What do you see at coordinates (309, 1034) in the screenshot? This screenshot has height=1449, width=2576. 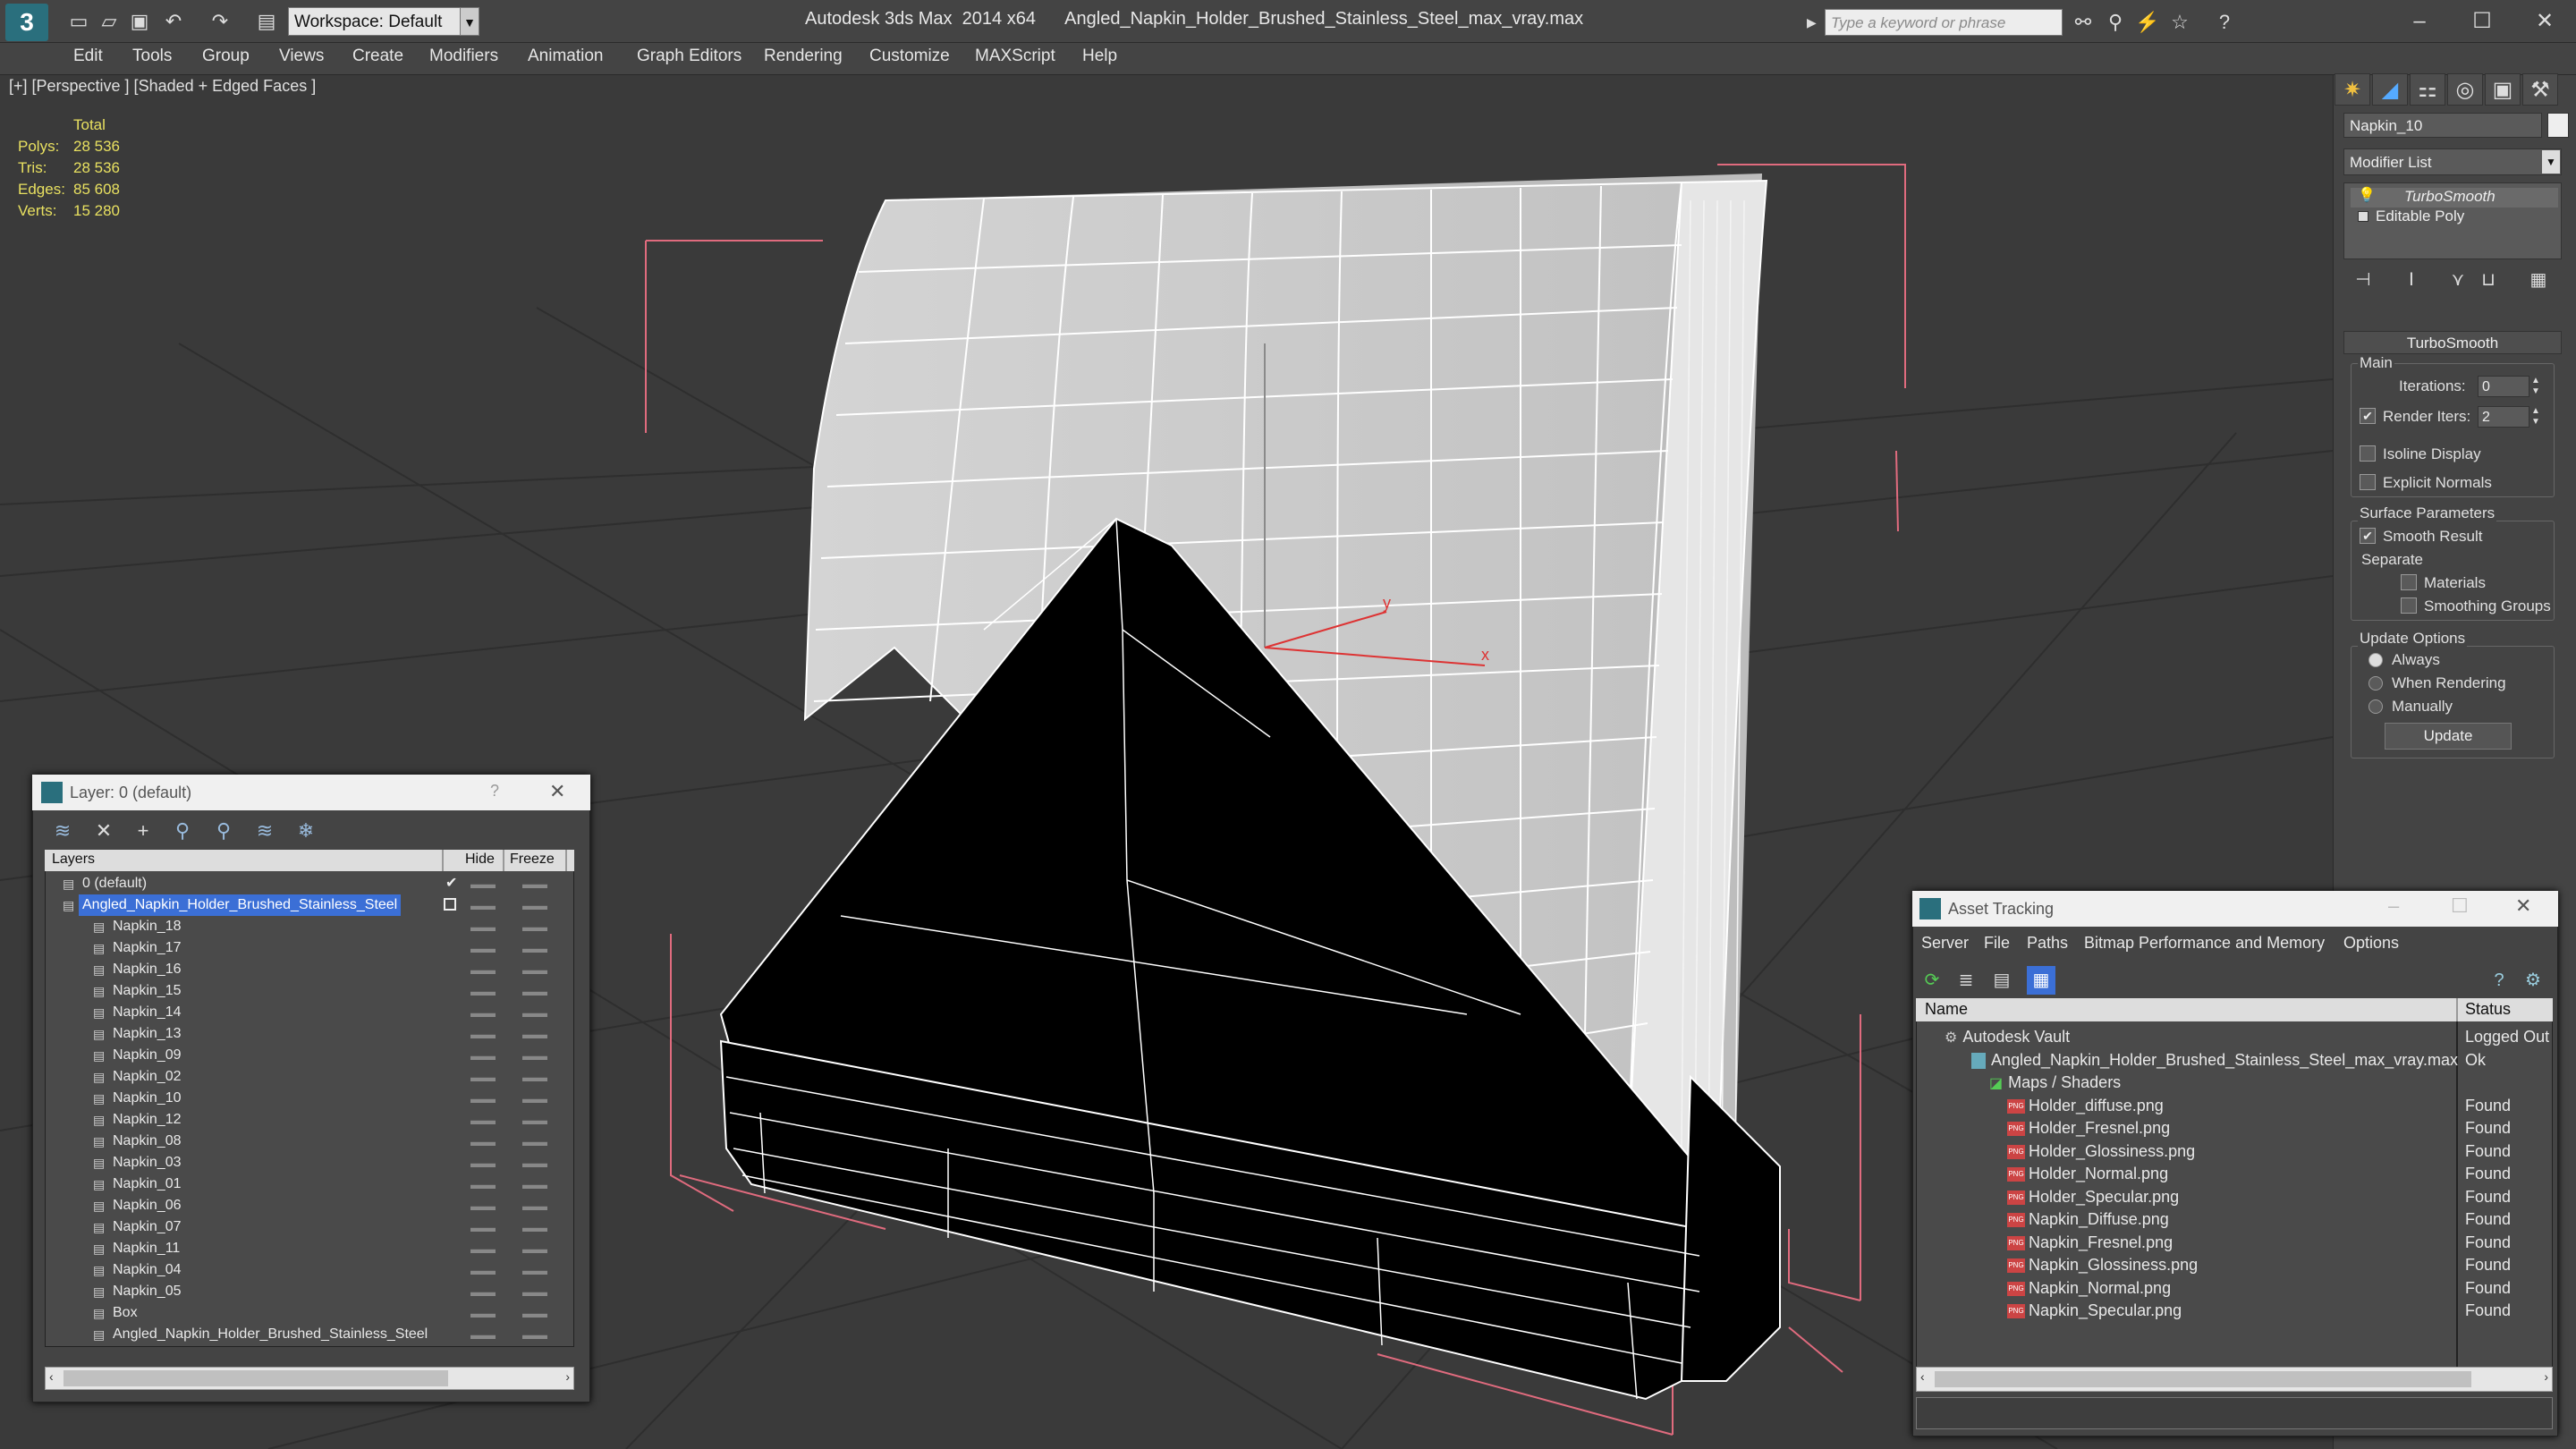 I see `layer-row: ▤ Napkin_13 ▬▬ ▬▬` at bounding box center [309, 1034].